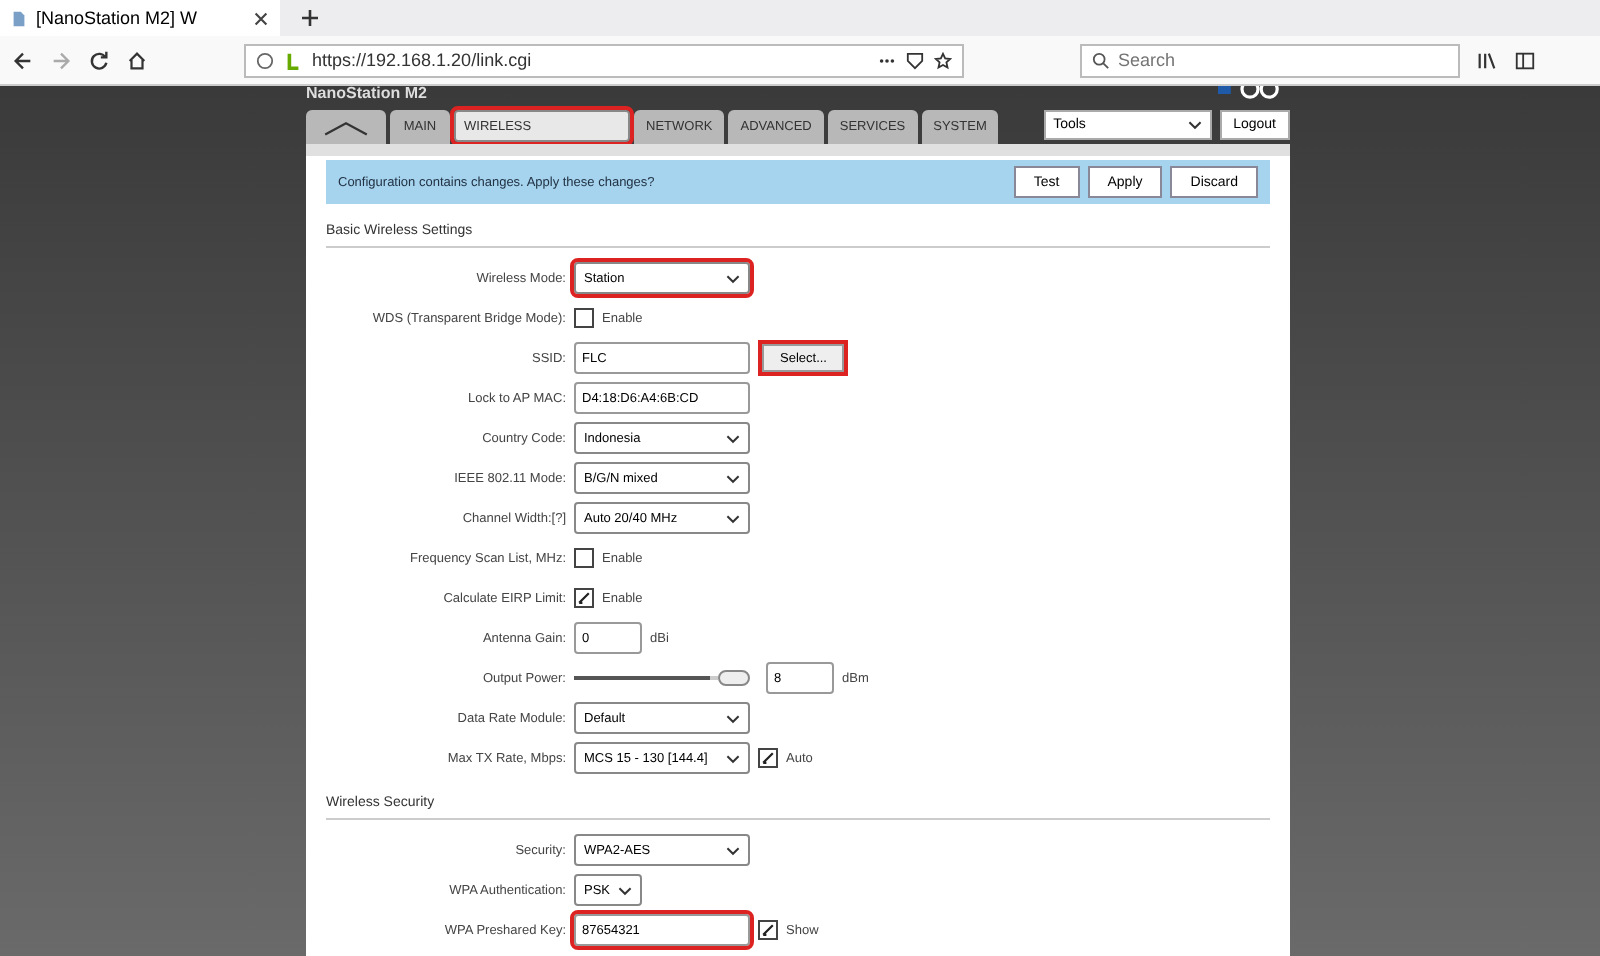 The image size is (1600, 956). I want to click on browser-tab: [NanoStation M2] W, so click(140, 18).